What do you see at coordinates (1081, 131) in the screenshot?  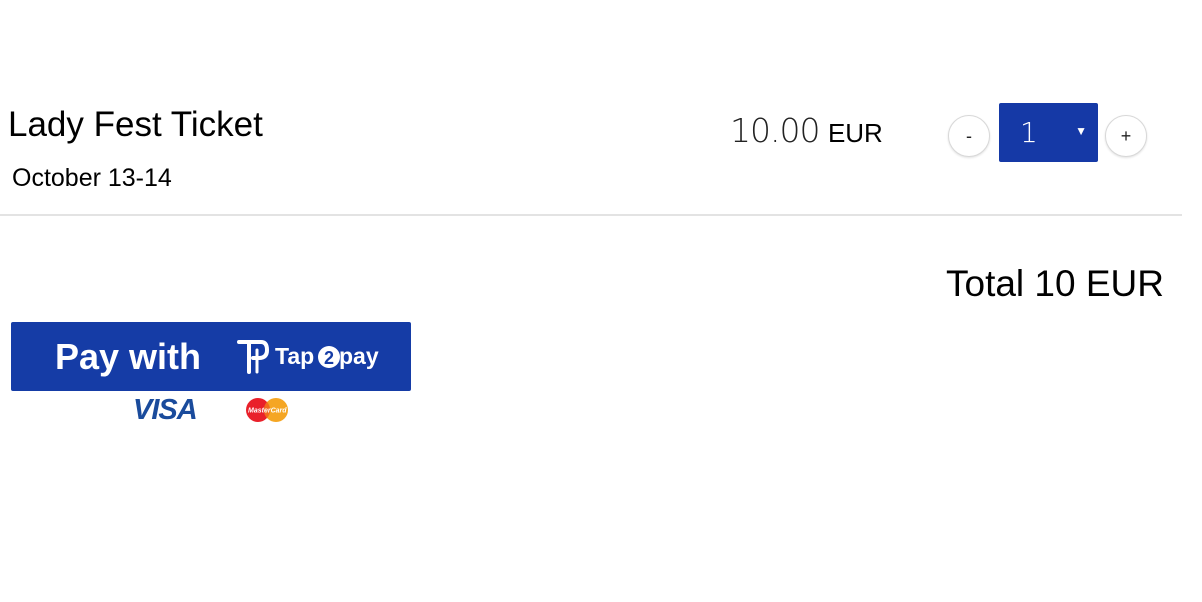 I see `chevron-down-icon: ▼` at bounding box center [1081, 131].